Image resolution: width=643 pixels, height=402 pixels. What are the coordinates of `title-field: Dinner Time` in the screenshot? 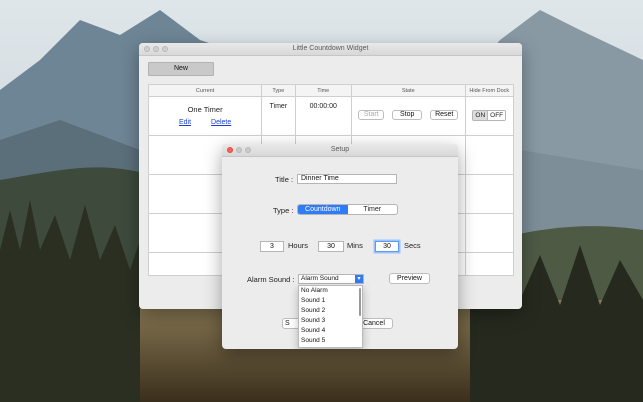 It's located at (347, 179).